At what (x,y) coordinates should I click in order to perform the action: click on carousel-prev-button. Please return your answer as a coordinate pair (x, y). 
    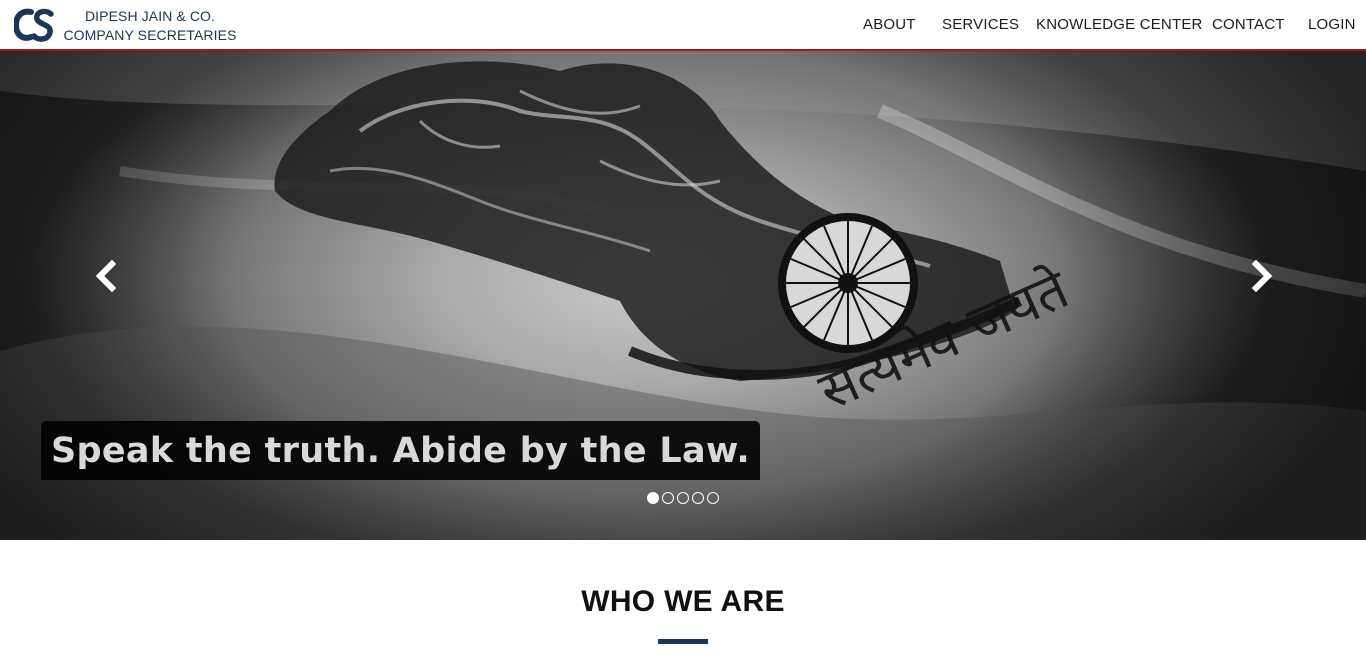
    Looking at the image, I should click on (107, 276).